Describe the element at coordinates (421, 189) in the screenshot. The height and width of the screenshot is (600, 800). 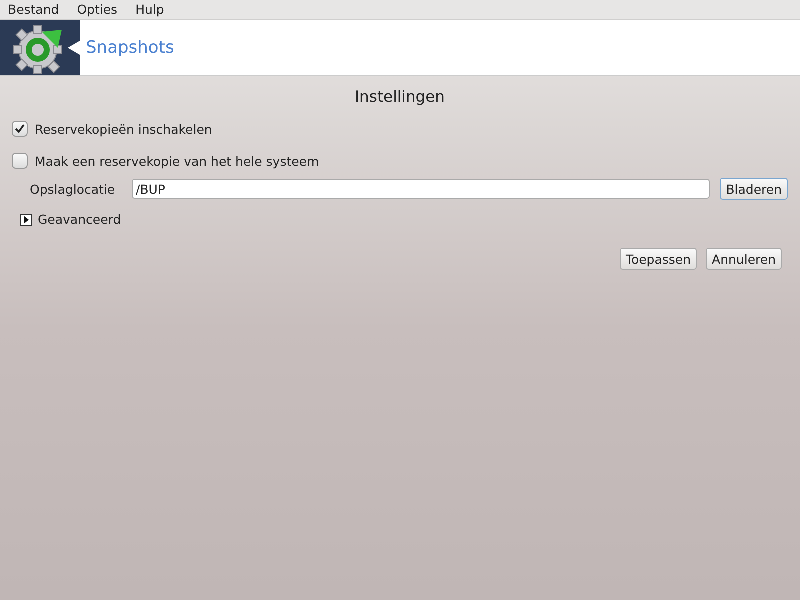
I see `path-field: /BUP` at that location.